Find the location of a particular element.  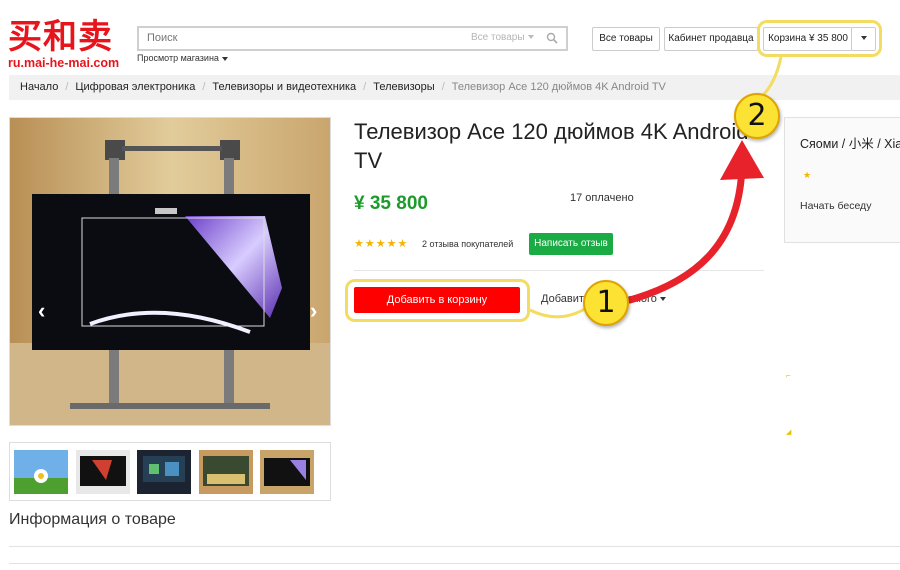

chevron-right-icon: › is located at coordinates (313, 311).